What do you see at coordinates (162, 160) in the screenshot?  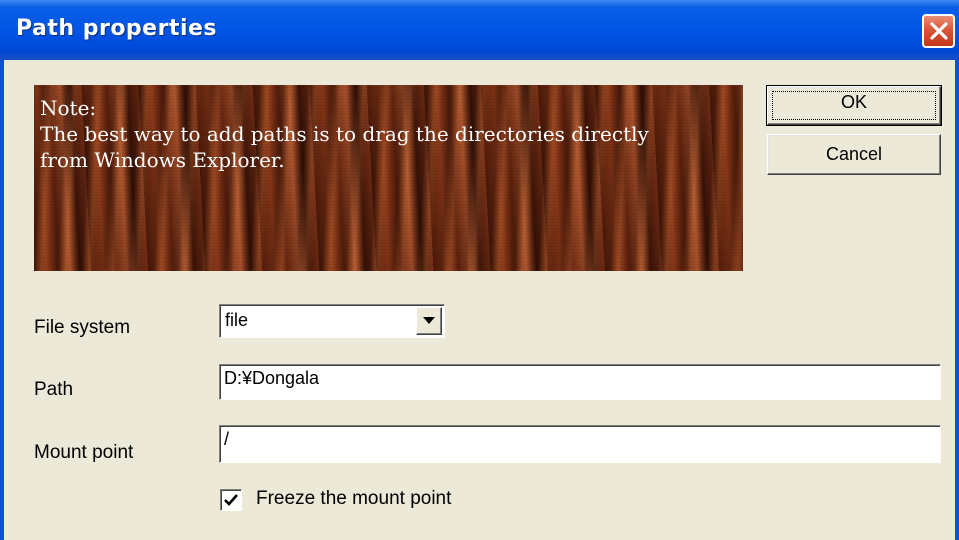 I see `note-line-2: from Windows Explorer.` at bounding box center [162, 160].